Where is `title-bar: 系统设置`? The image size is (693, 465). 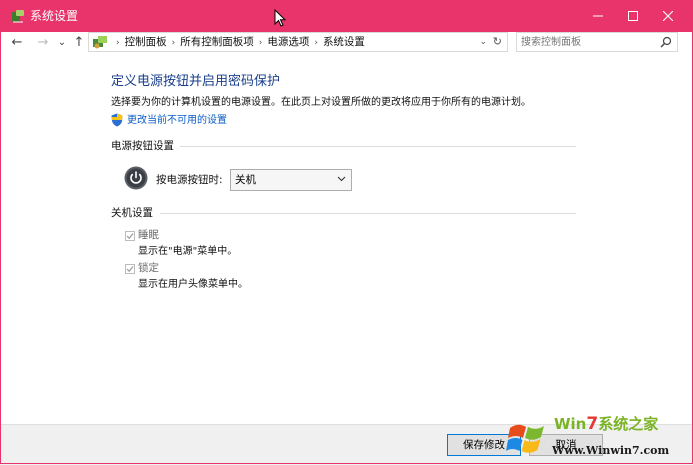 title-bar: 系统设置 is located at coordinates (346, 16).